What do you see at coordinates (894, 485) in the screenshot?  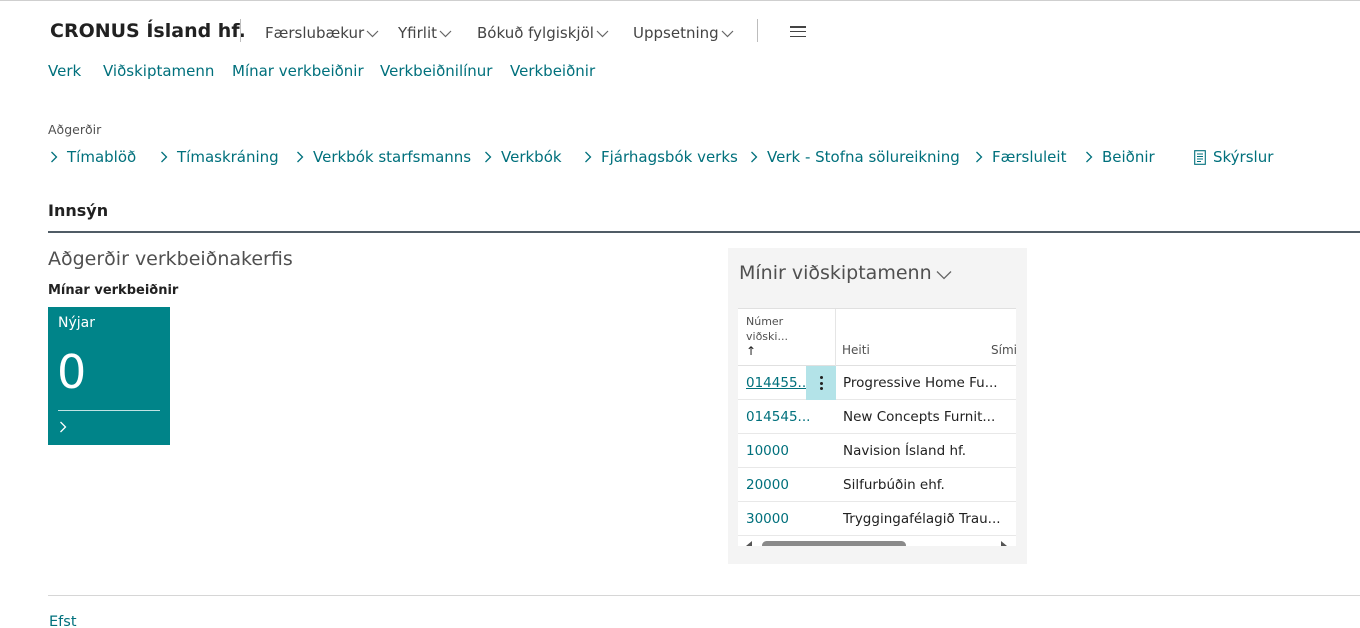 I see `customer-name: Silfurbúðin ehf.` at bounding box center [894, 485].